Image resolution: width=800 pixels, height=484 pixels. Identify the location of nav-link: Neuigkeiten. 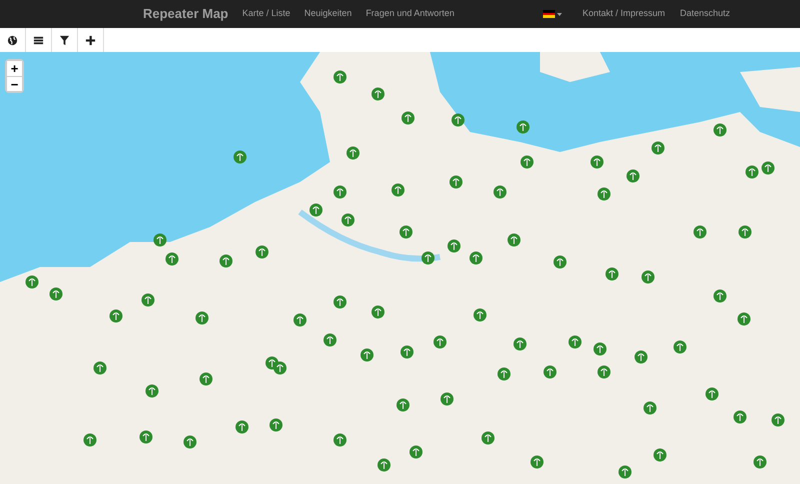
(328, 14).